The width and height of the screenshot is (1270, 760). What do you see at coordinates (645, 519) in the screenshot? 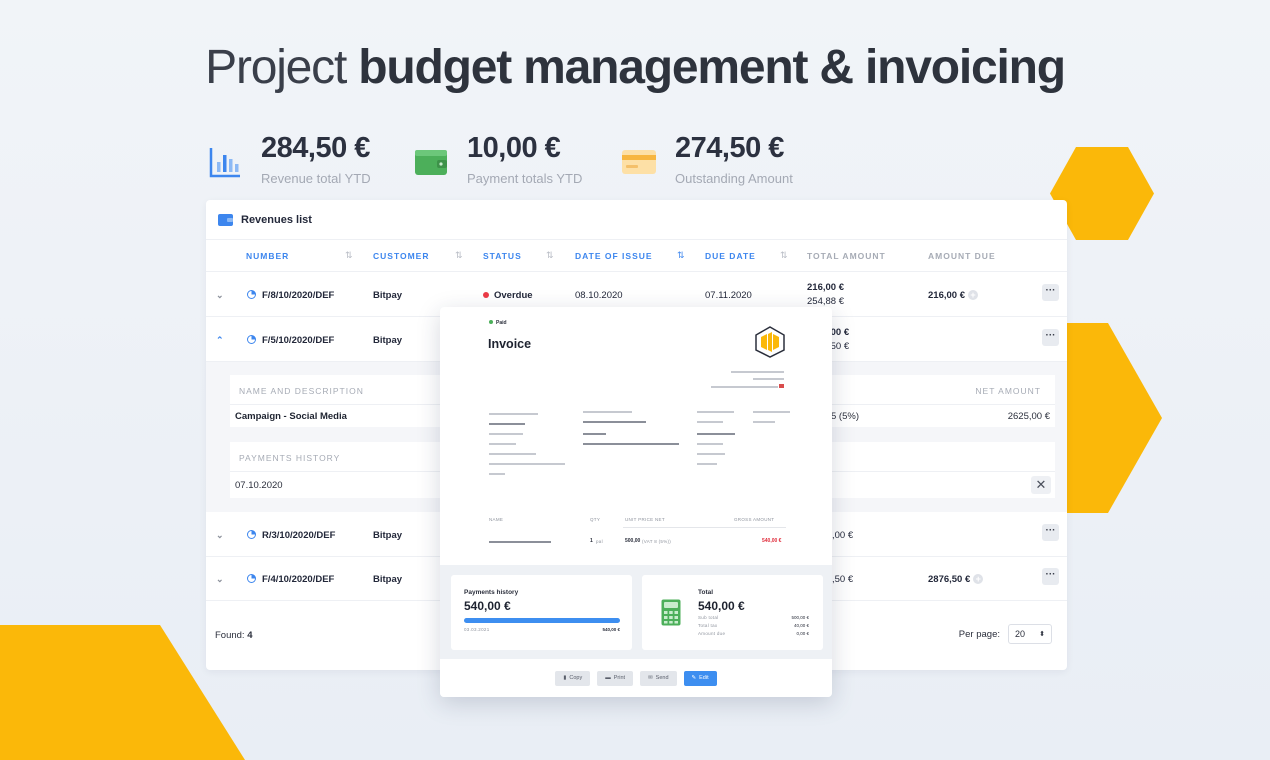
I see `invoice-col-unit-price: UNIT PRICE NET` at bounding box center [645, 519].